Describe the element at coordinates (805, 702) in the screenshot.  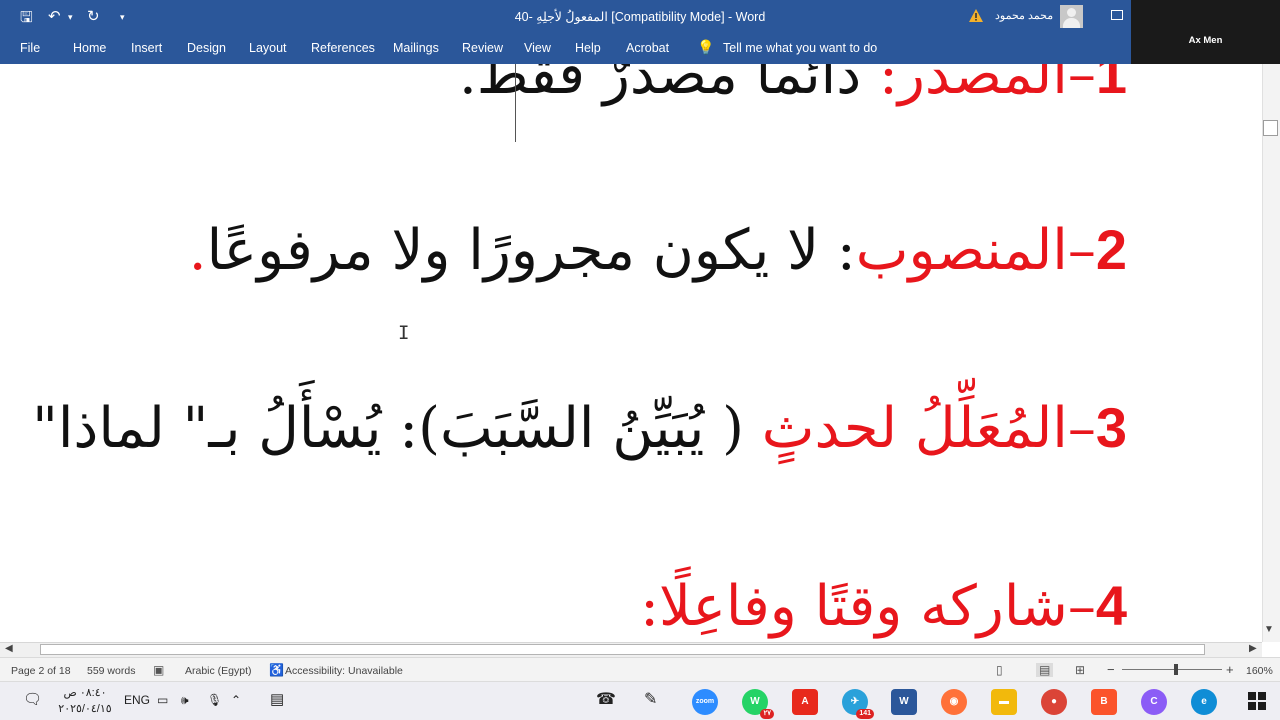
I see `acrobat-icon: A` at that location.